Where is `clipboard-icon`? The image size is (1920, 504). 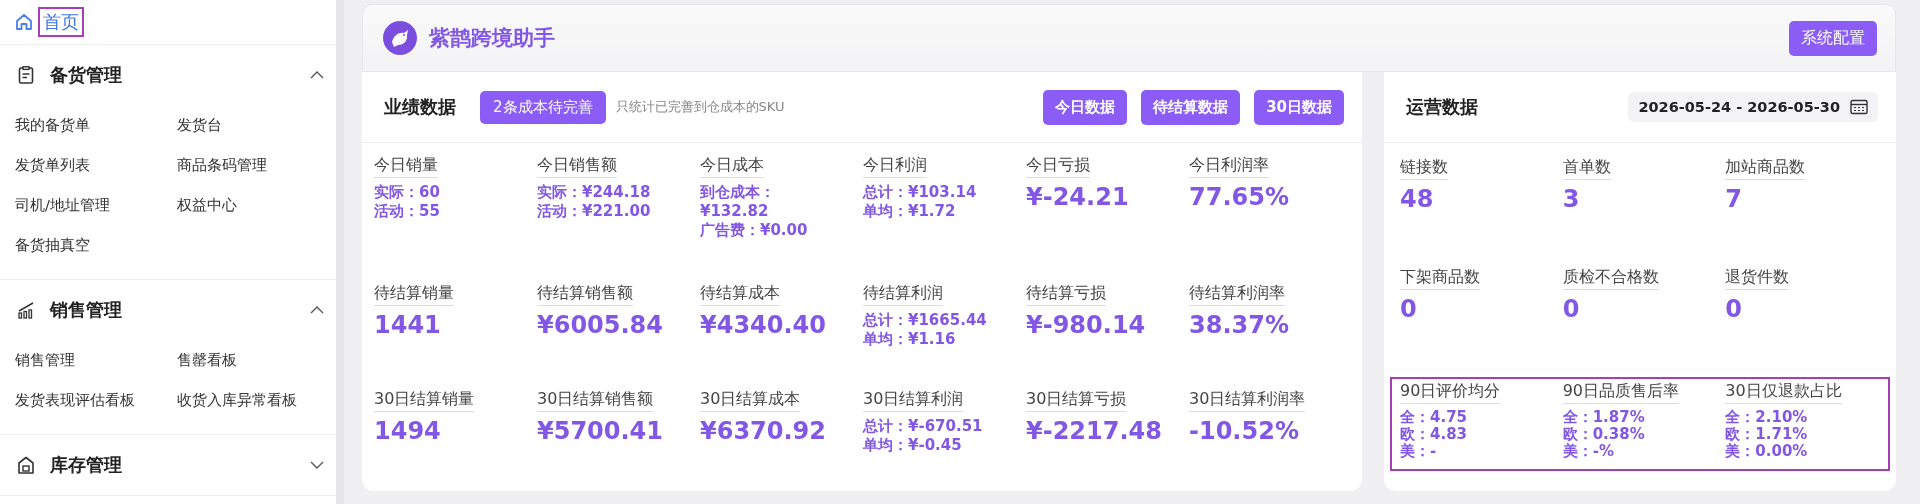
clipboard-icon is located at coordinates (26, 75).